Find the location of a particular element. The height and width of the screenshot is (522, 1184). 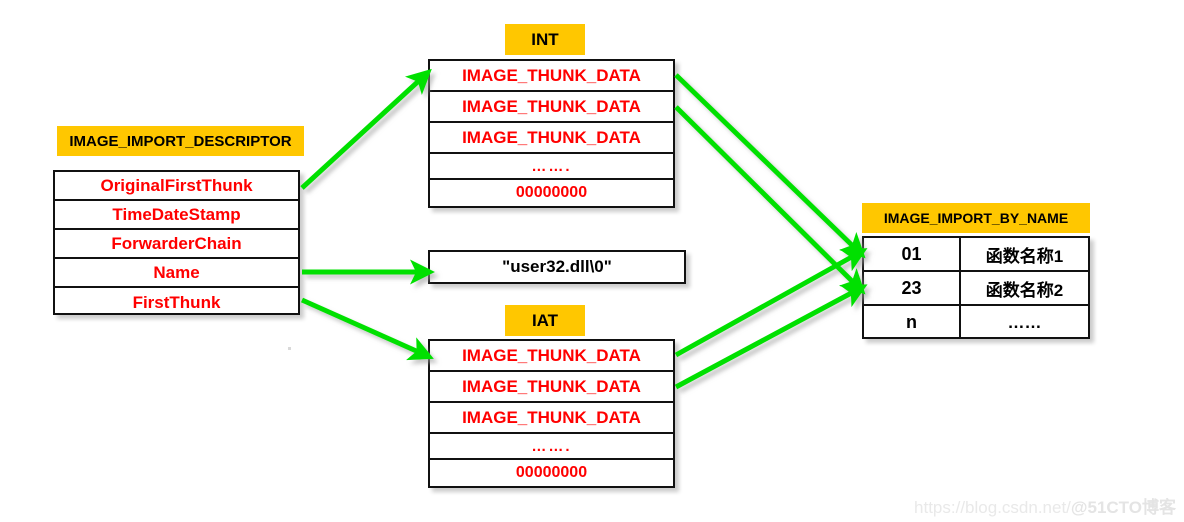

import-by-name-function: 函数名称2 is located at coordinates (1024, 290).